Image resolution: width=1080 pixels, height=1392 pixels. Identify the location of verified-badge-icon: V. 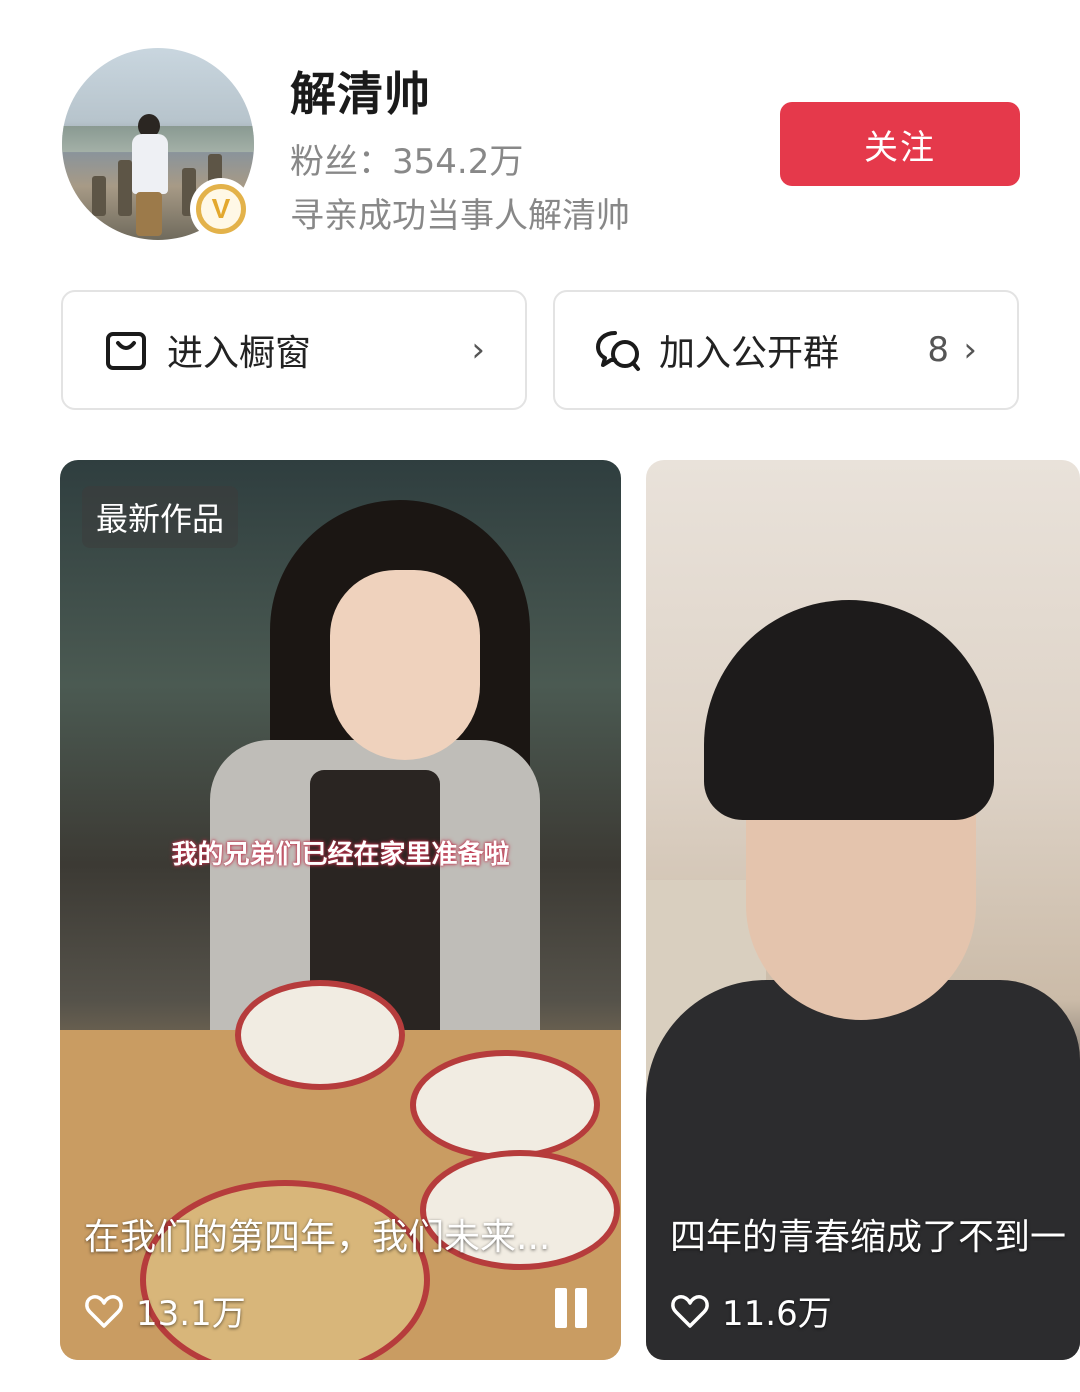
(221, 209).